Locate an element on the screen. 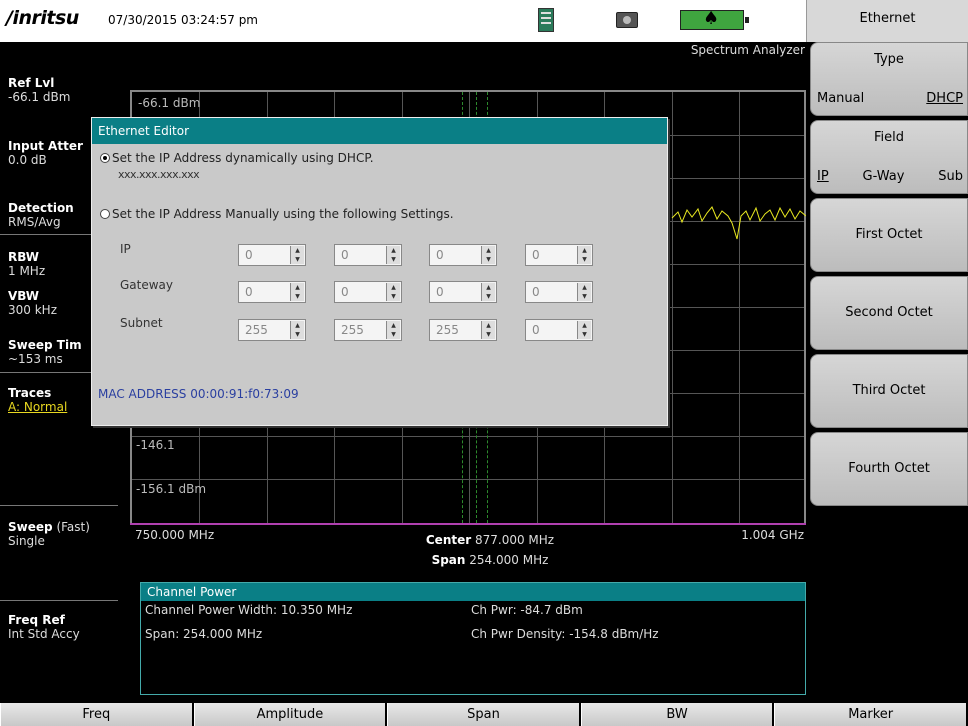  first-octet-label: First Octet is located at coordinates (889, 234).